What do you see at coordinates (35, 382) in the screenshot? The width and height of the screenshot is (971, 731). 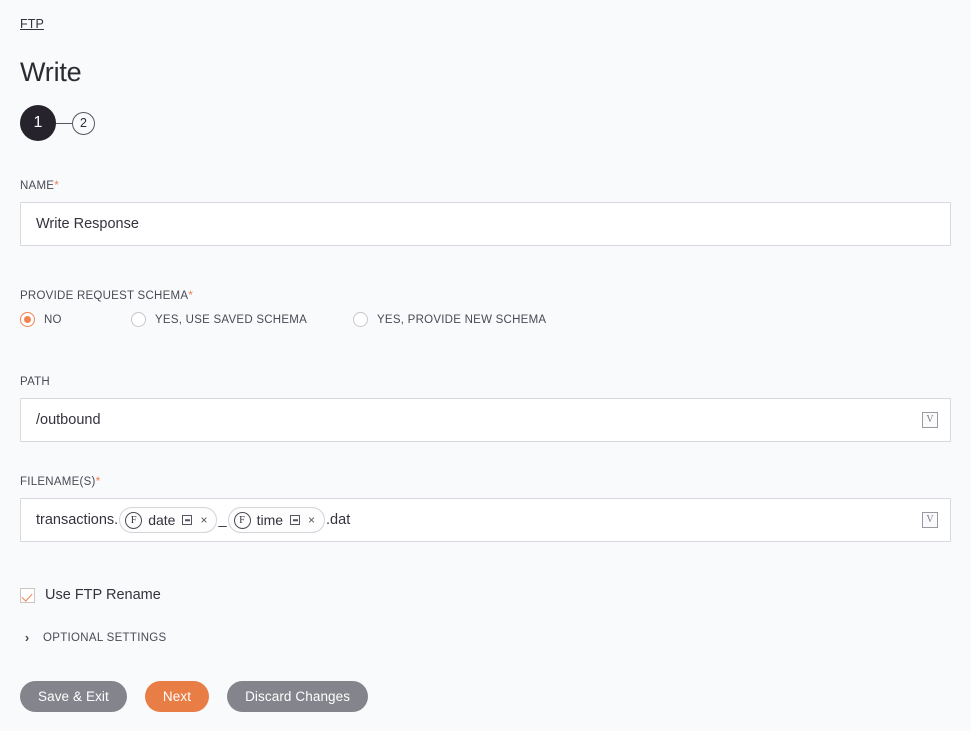 I see `path-label: PATH` at bounding box center [35, 382].